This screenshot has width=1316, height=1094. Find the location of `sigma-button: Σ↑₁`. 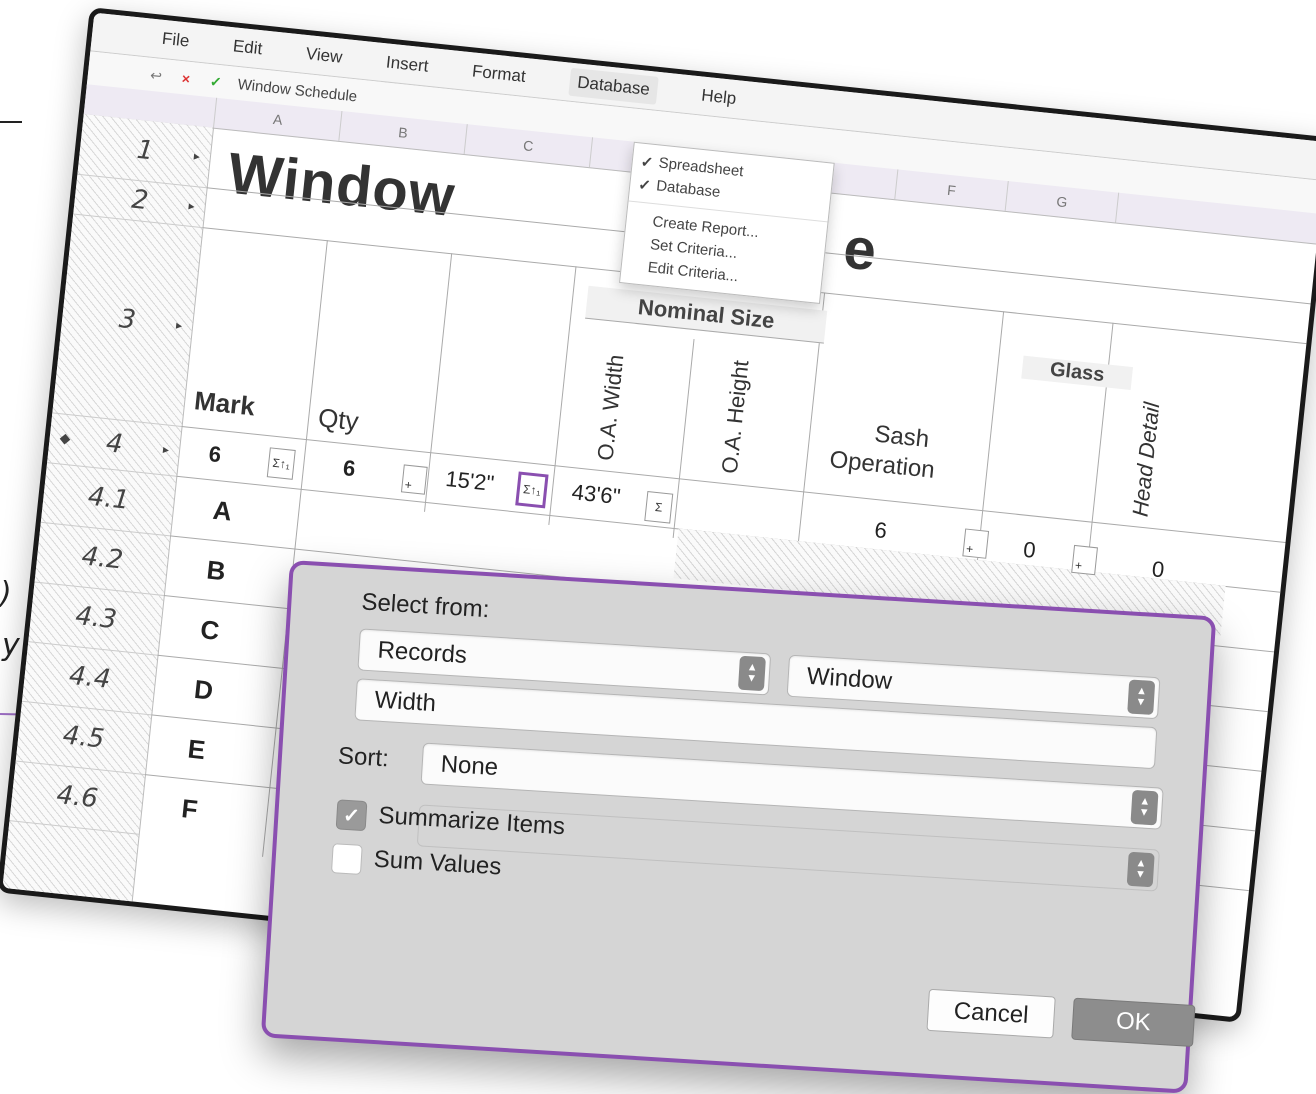

sigma-button: Σ↑₁ is located at coordinates (281, 463).